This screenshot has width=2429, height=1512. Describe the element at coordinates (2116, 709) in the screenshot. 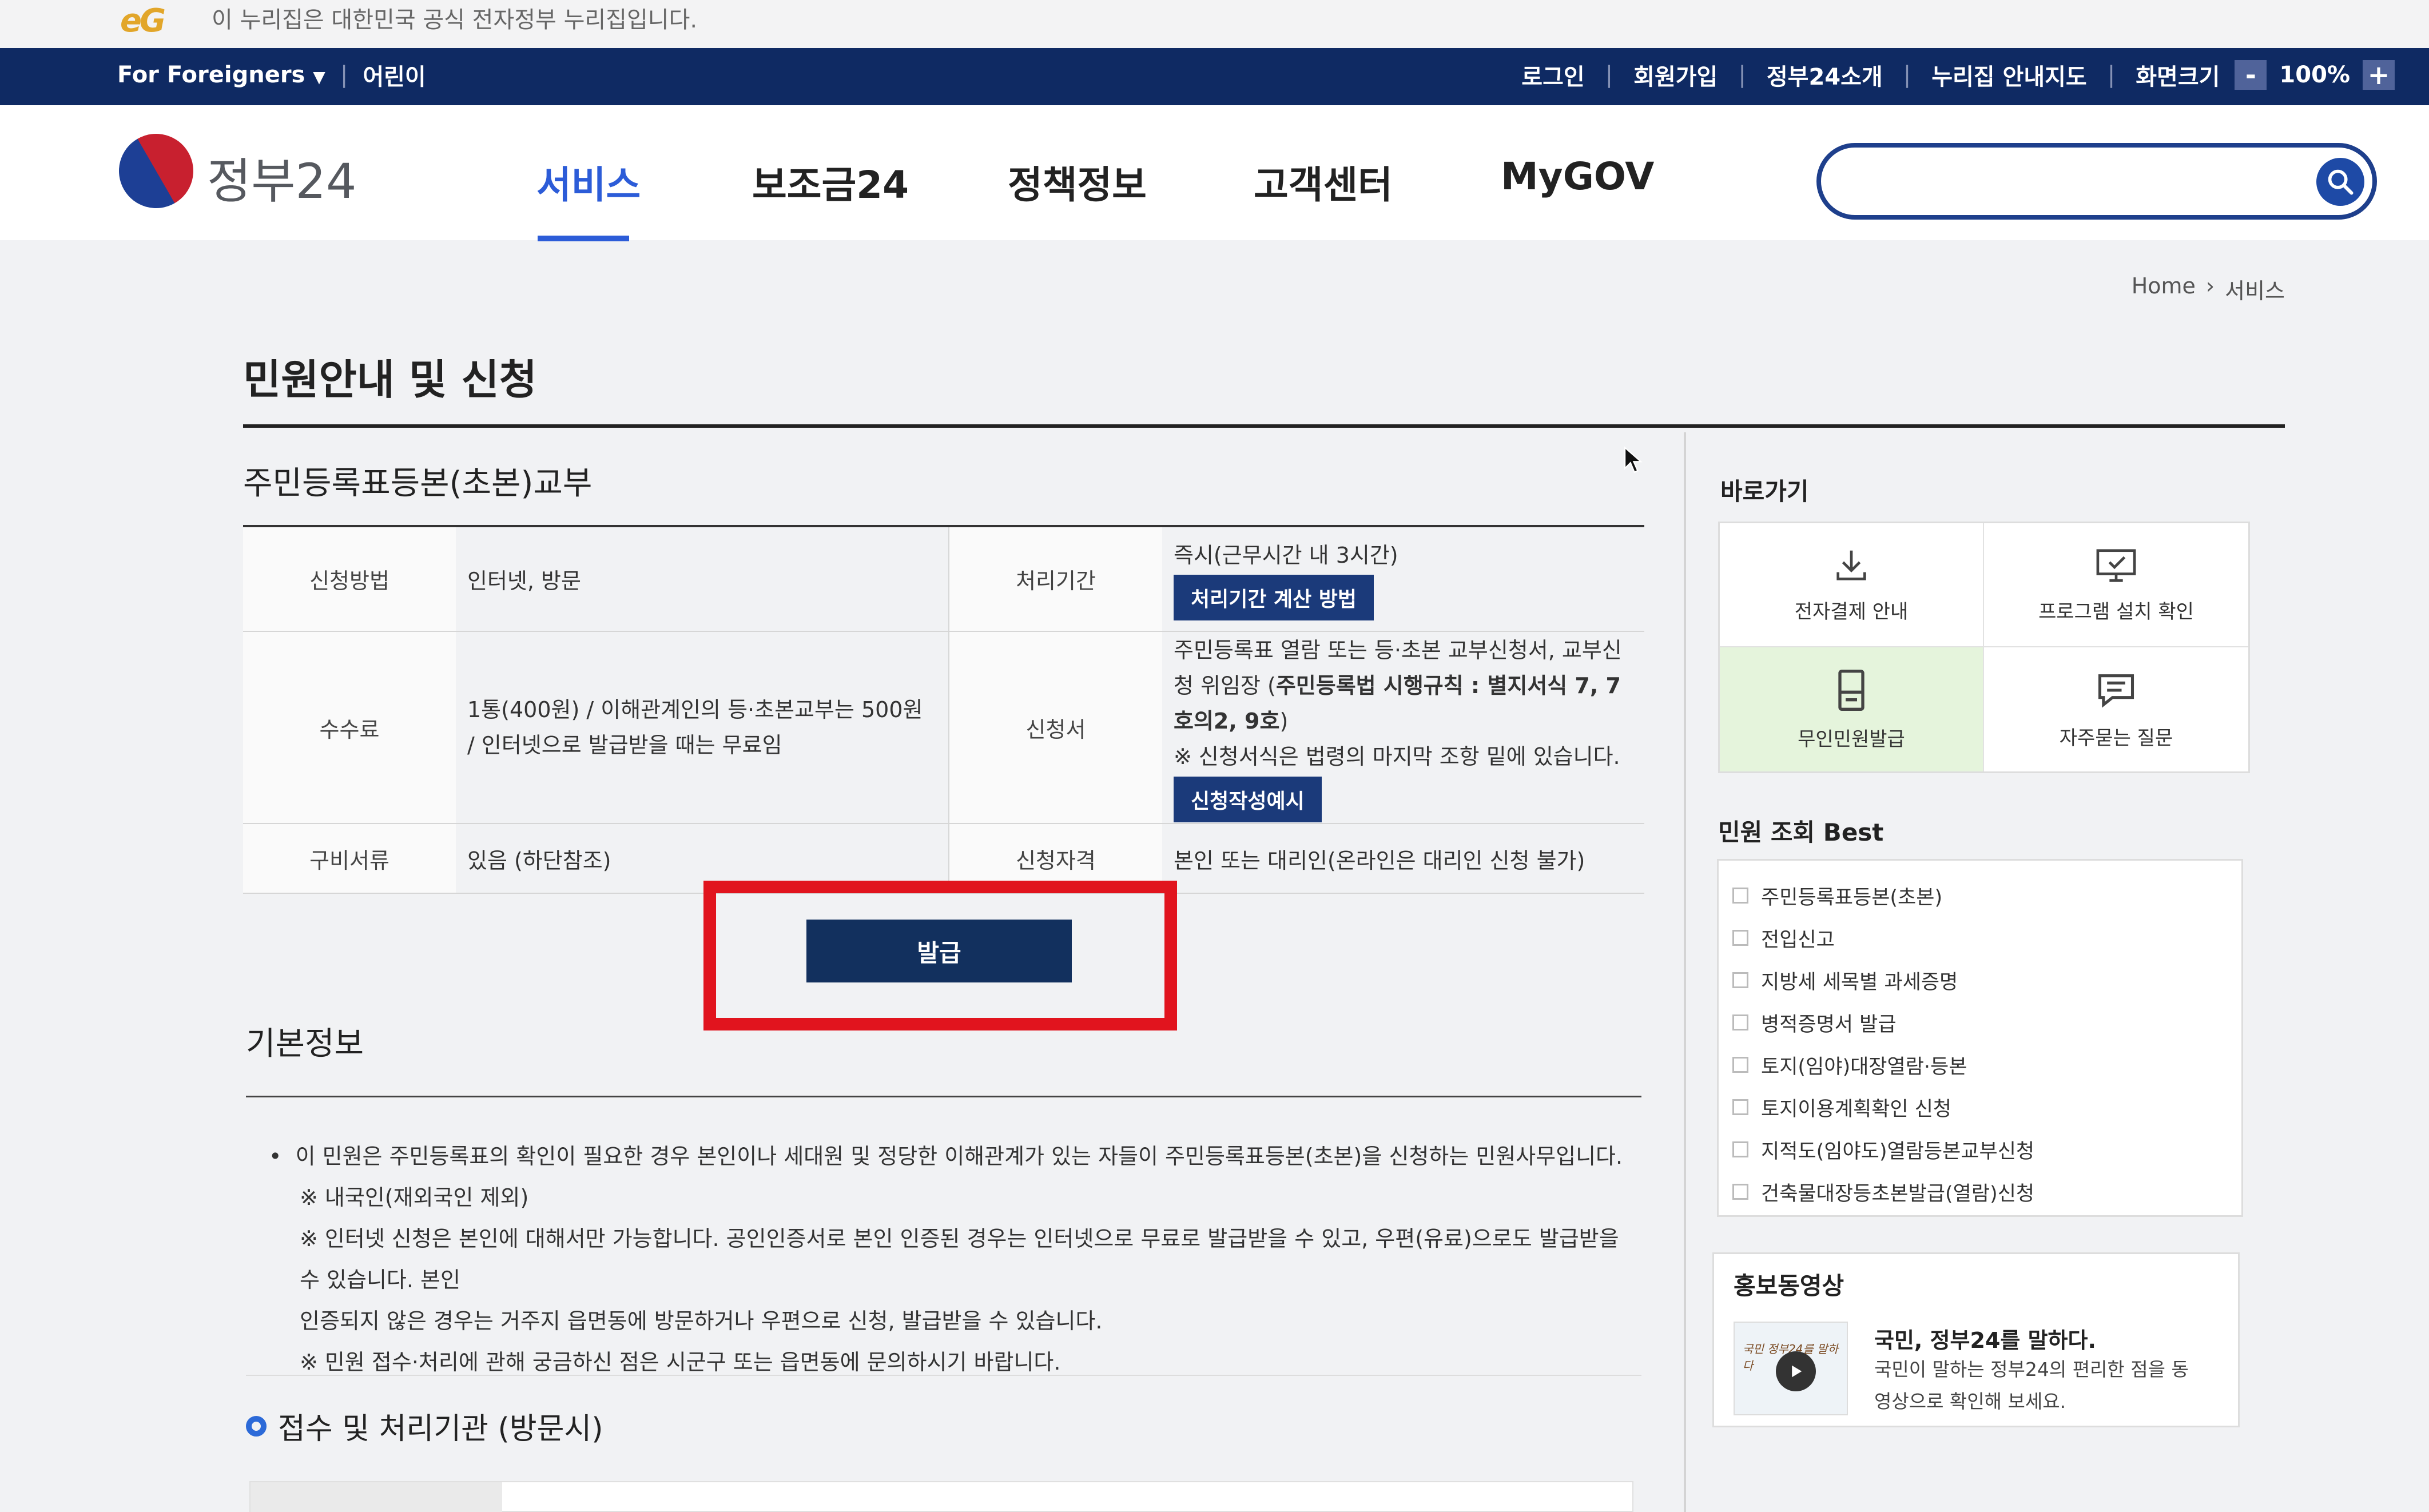

I see `quick-faq: 자주묻는 질문` at that location.